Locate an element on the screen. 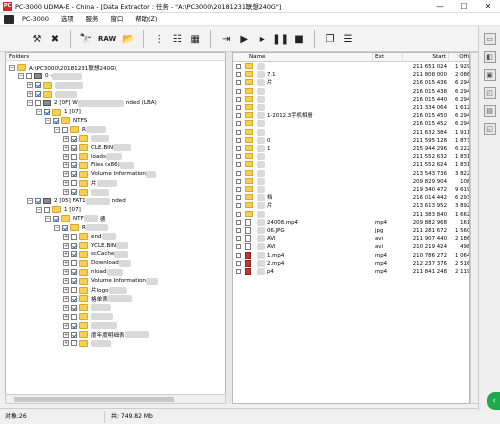 Image resolution: width=500 pixels, height=424 pixels. maximize-button: ☐ is located at coordinates (464, 6).